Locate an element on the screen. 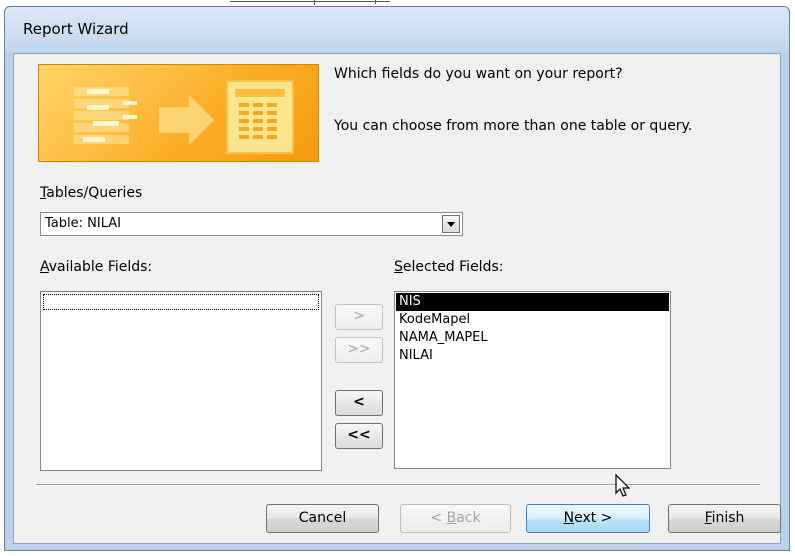  background-line is located at coordinates (310, 1).